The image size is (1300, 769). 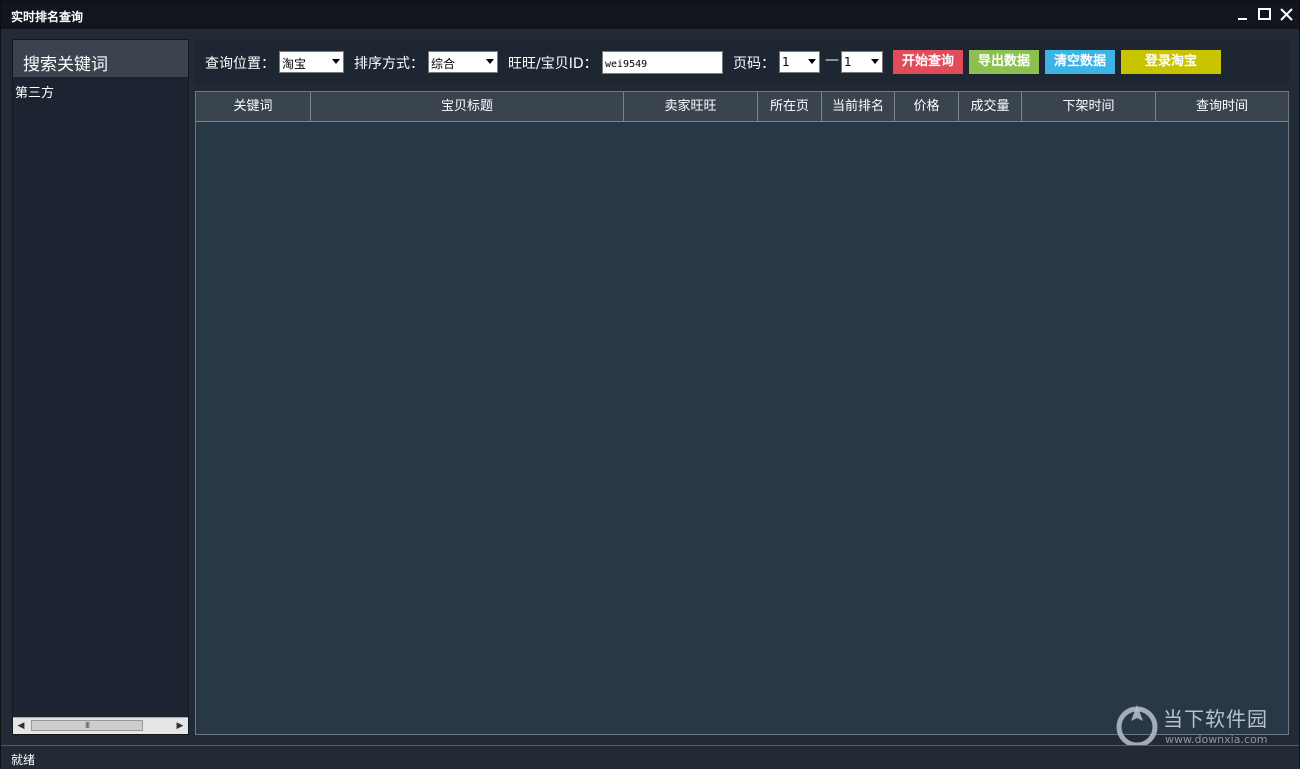 What do you see at coordinates (311, 62) in the screenshot?
I see `position-select: 淘宝` at bounding box center [311, 62].